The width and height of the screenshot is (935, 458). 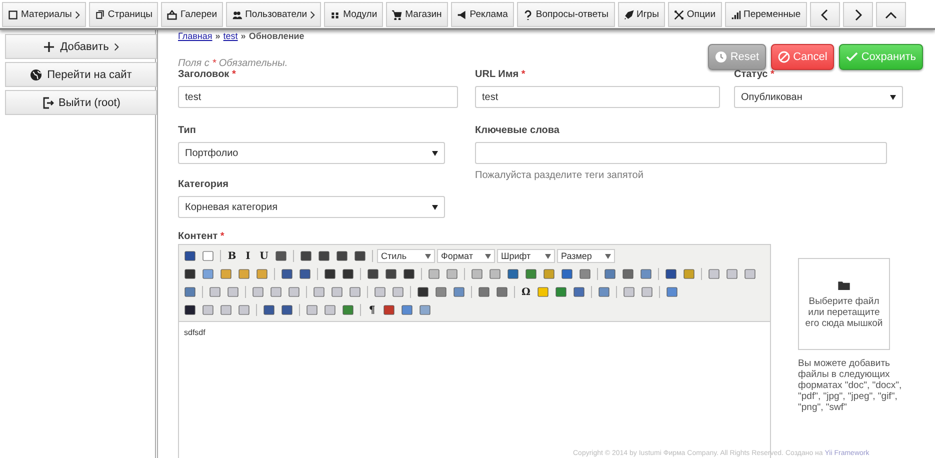 What do you see at coordinates (311, 153) in the screenshot?
I see `type-select: Портфолио` at bounding box center [311, 153].